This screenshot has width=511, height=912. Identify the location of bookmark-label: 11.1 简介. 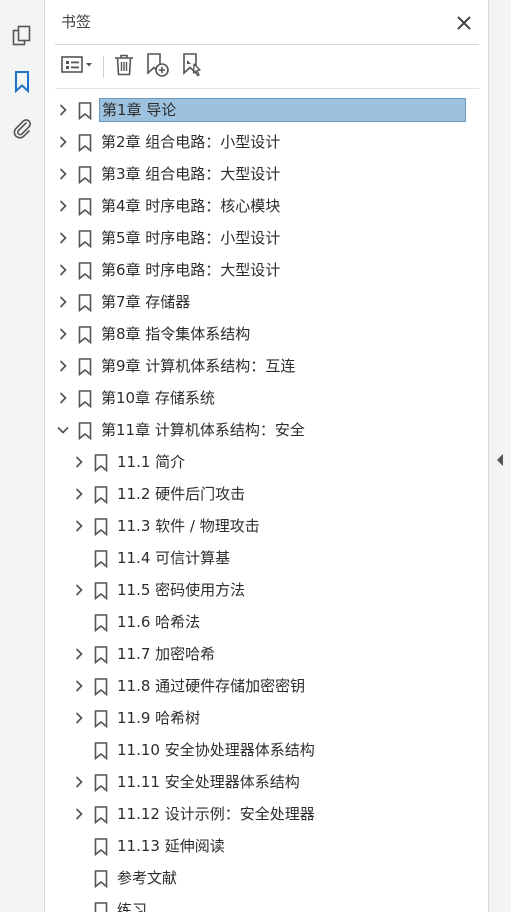
(151, 462).